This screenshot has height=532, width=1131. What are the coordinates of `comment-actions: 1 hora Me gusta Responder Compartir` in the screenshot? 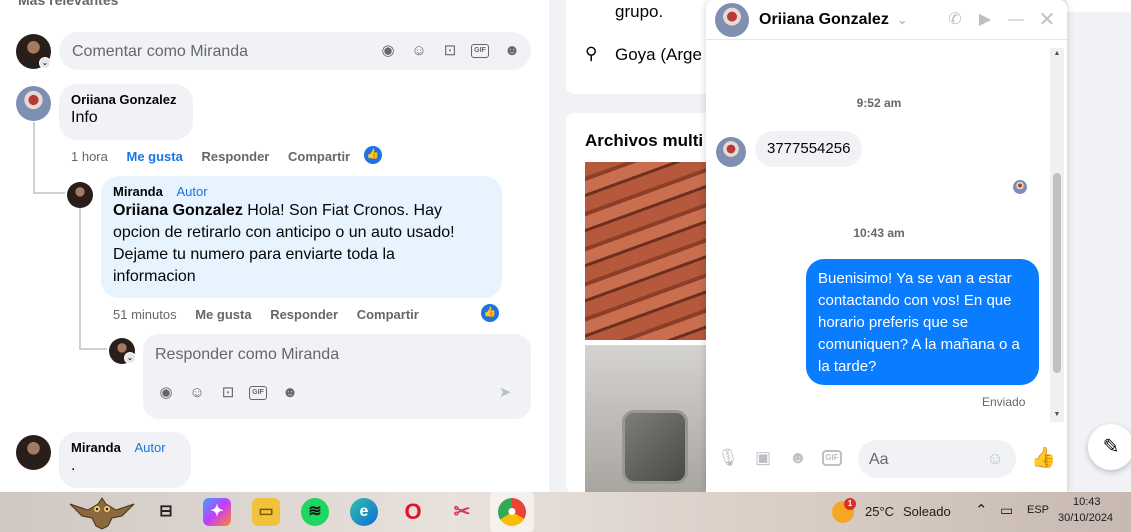 It's located at (218, 156).